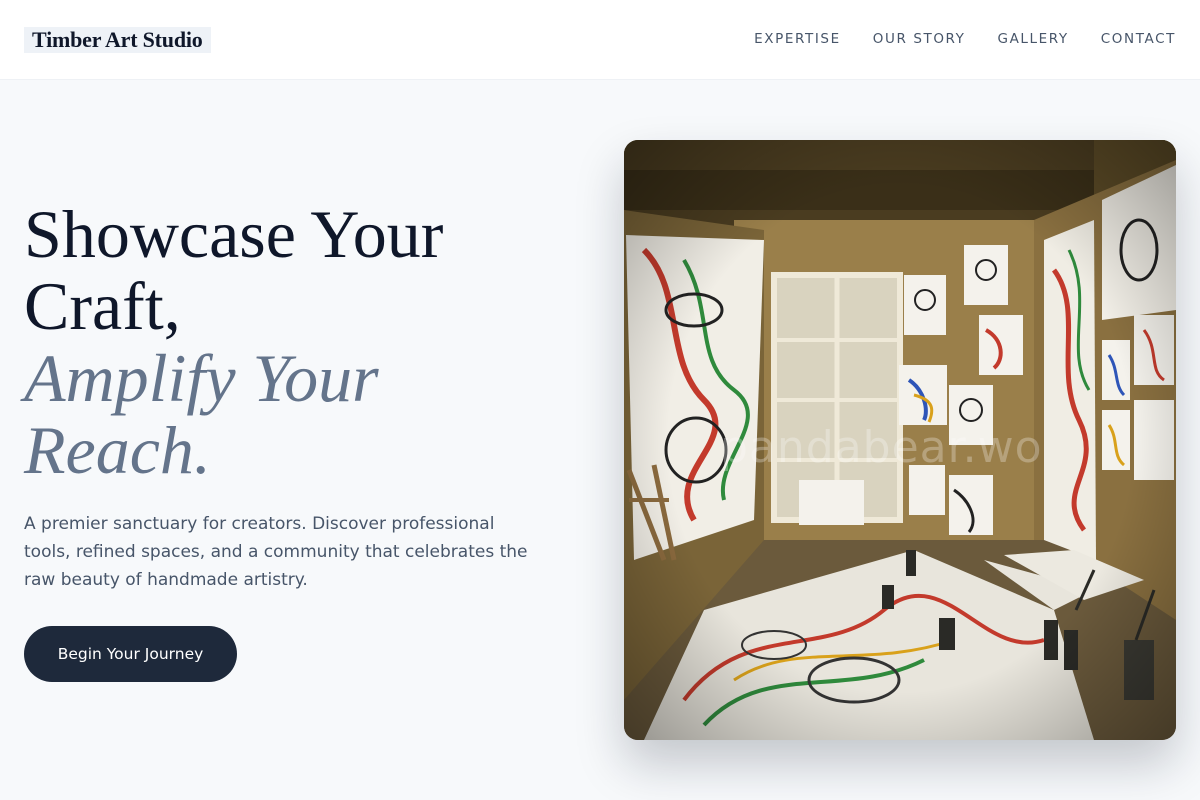 Image resolution: width=1200 pixels, height=800 pixels. What do you see at coordinates (1033, 39) in the screenshot?
I see `nav-link-gallery: GALLERY` at bounding box center [1033, 39].